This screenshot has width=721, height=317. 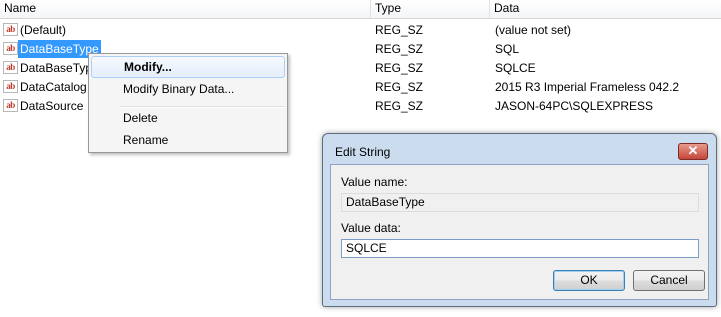 What do you see at coordinates (533, 30) in the screenshot?
I see `value-data: (value not set)` at bounding box center [533, 30].